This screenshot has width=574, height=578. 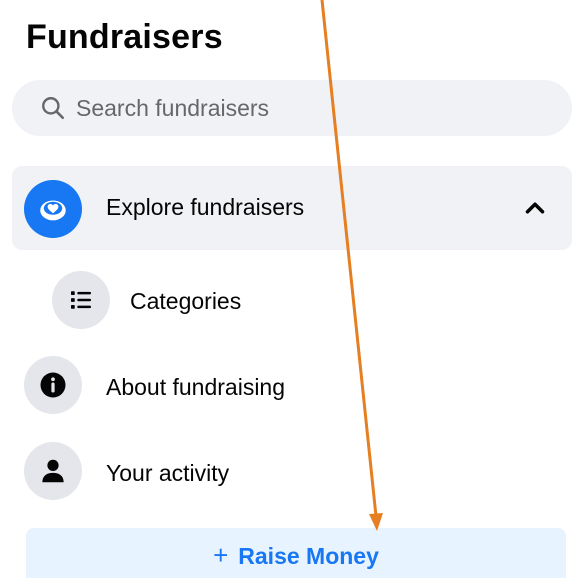 I want to click on info-icon, so click(x=53, y=385).